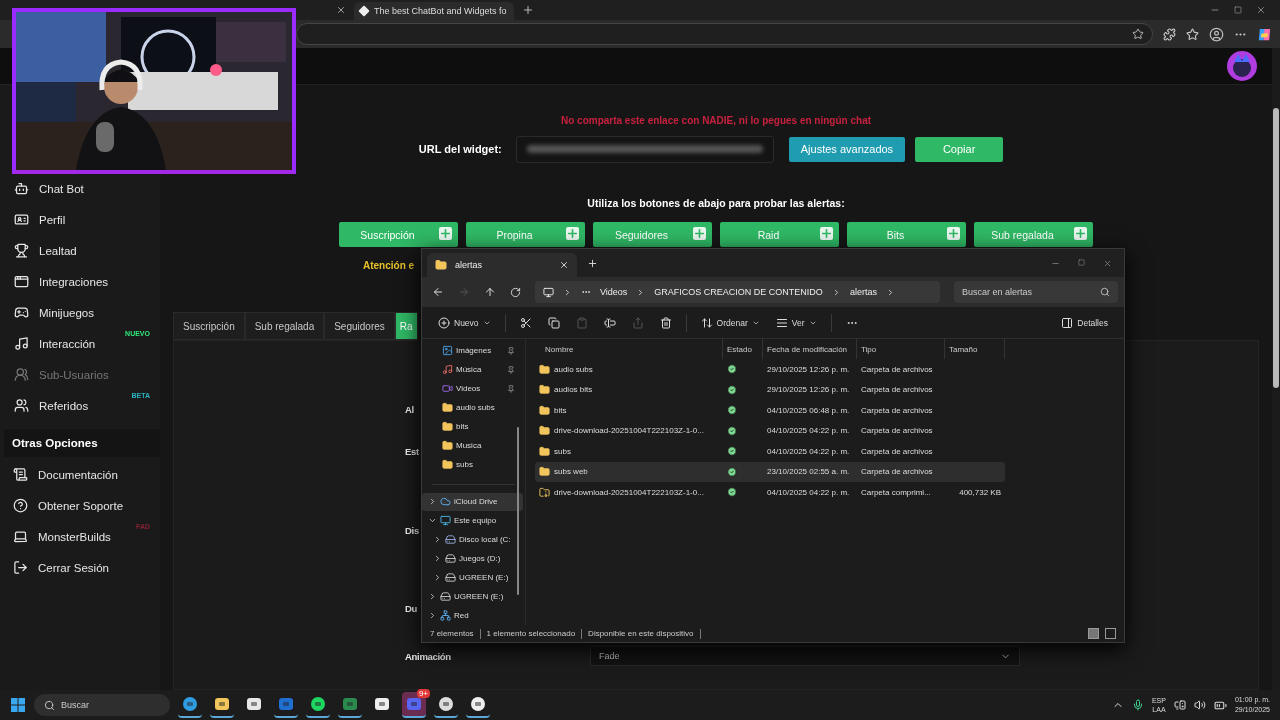 The height and width of the screenshot is (720, 1280). What do you see at coordinates (447, 350) in the screenshot?
I see `image-icon` at bounding box center [447, 350].